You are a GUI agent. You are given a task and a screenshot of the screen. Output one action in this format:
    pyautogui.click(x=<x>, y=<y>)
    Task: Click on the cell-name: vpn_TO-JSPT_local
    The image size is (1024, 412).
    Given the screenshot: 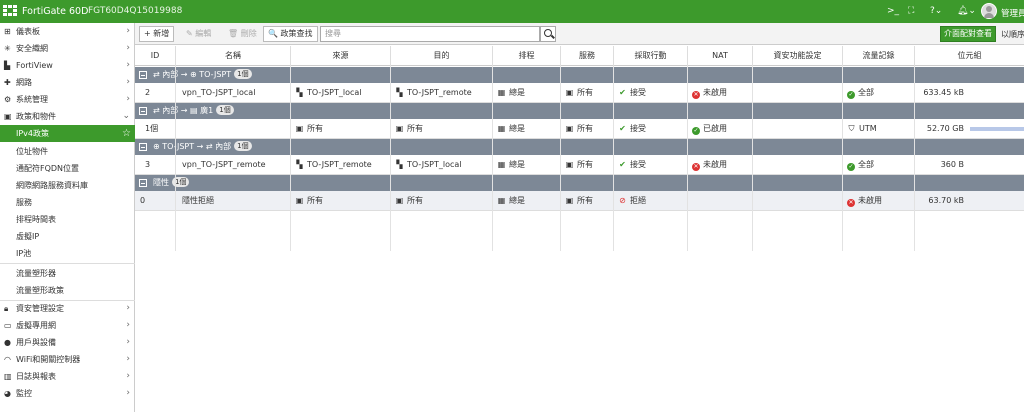 What is the action you would take?
    pyautogui.click(x=219, y=92)
    